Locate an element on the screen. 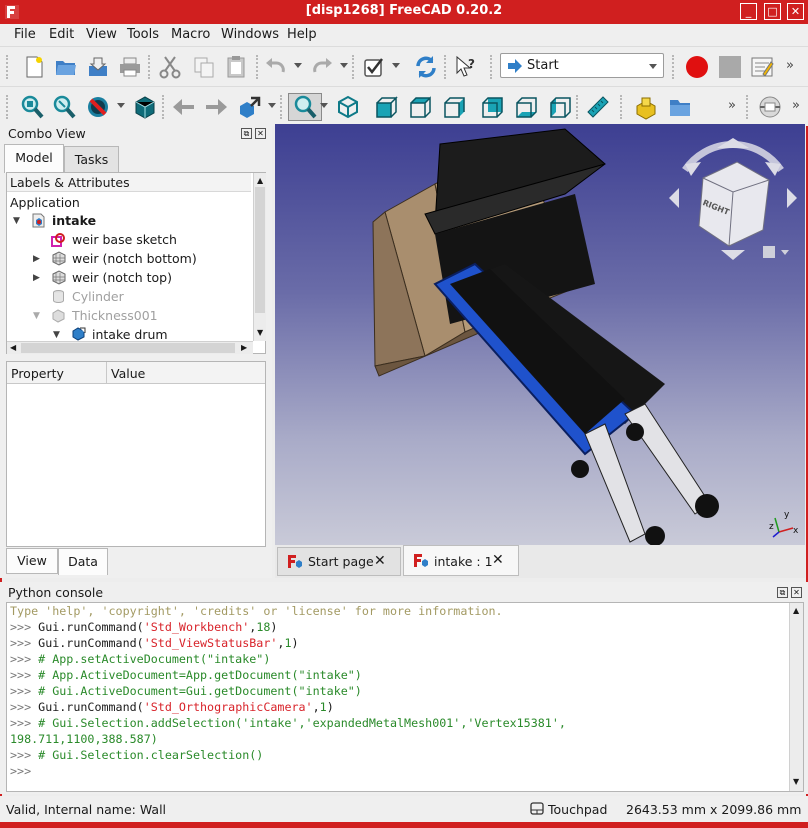 The height and width of the screenshot is (828, 808). property-editor: Property Value is located at coordinates (136, 454).